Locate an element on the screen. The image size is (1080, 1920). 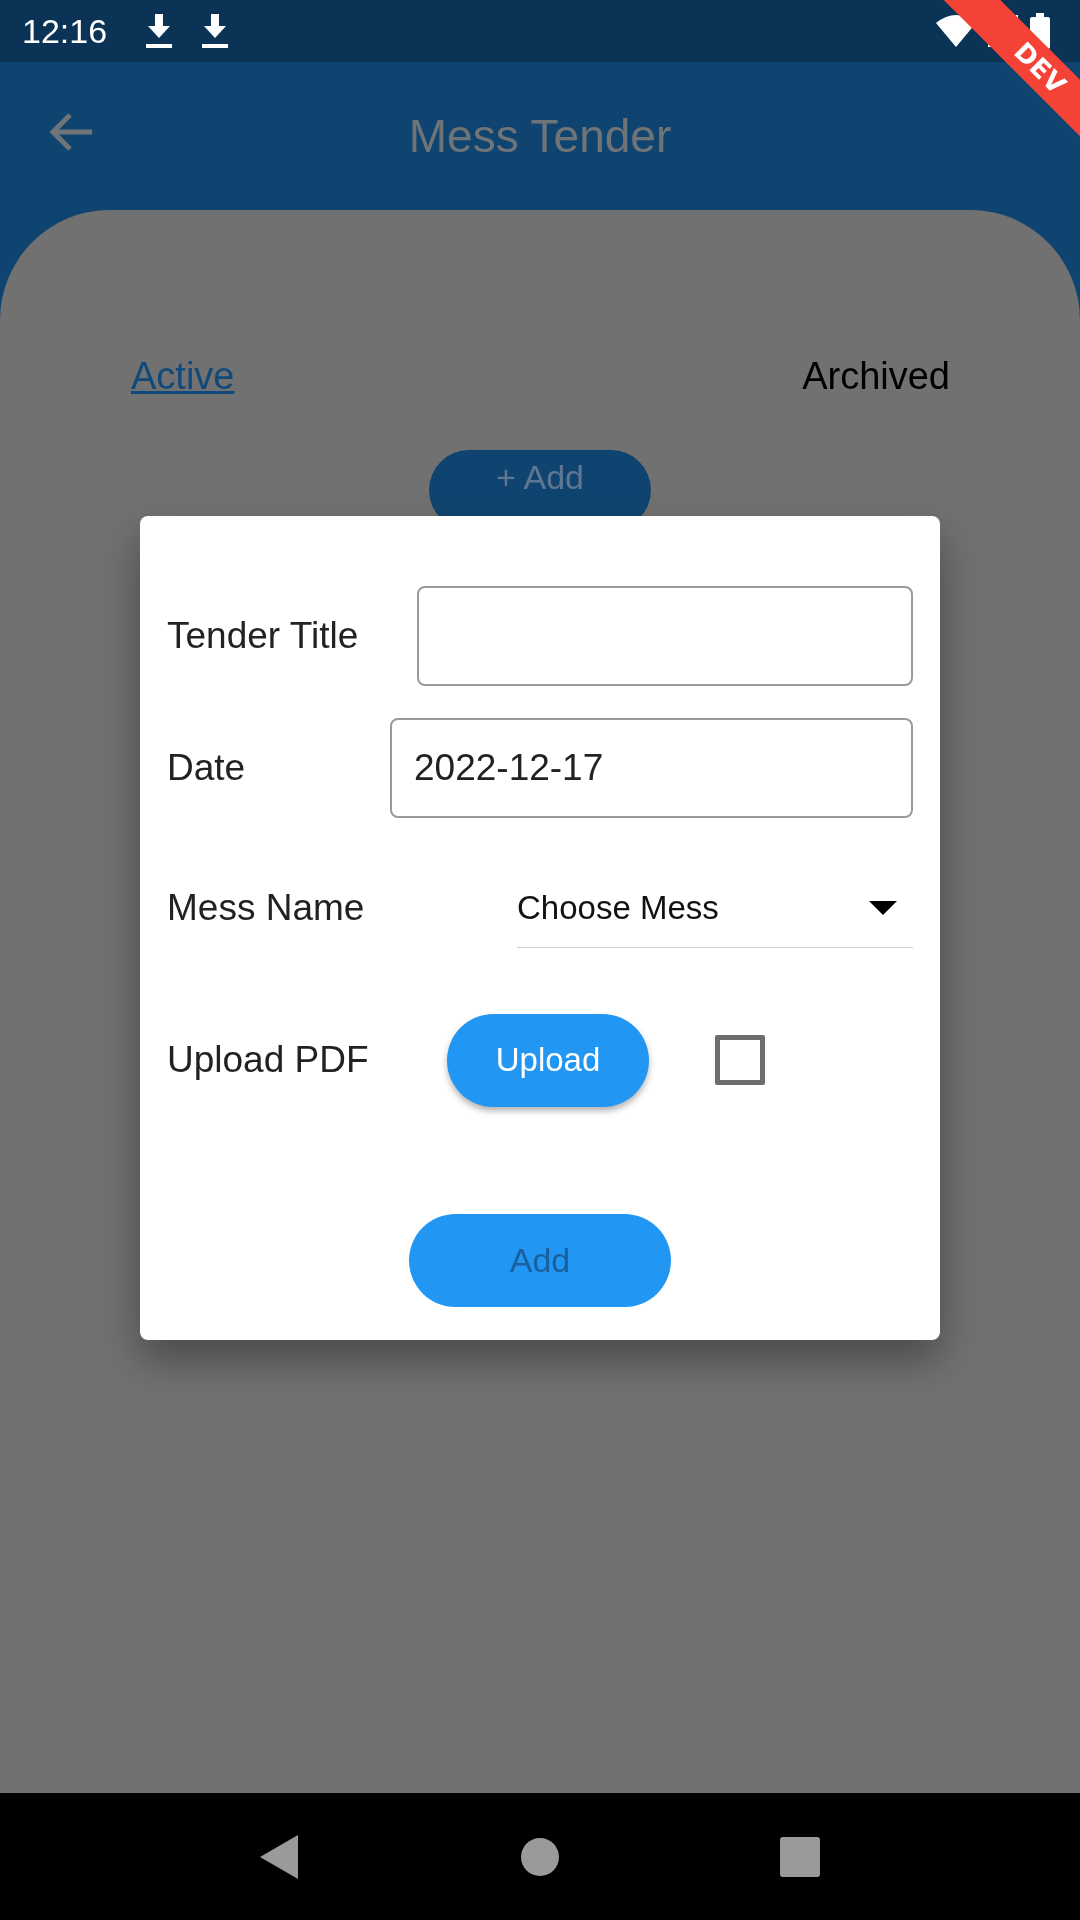
field-label: Date is located at coordinates (207, 768).